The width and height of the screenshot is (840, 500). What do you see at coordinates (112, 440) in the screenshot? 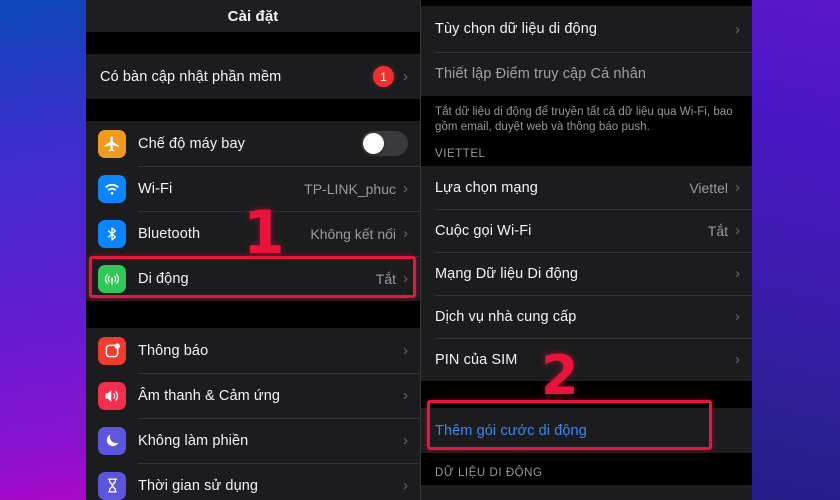
I see `do-not-disturb-icon` at bounding box center [112, 440].